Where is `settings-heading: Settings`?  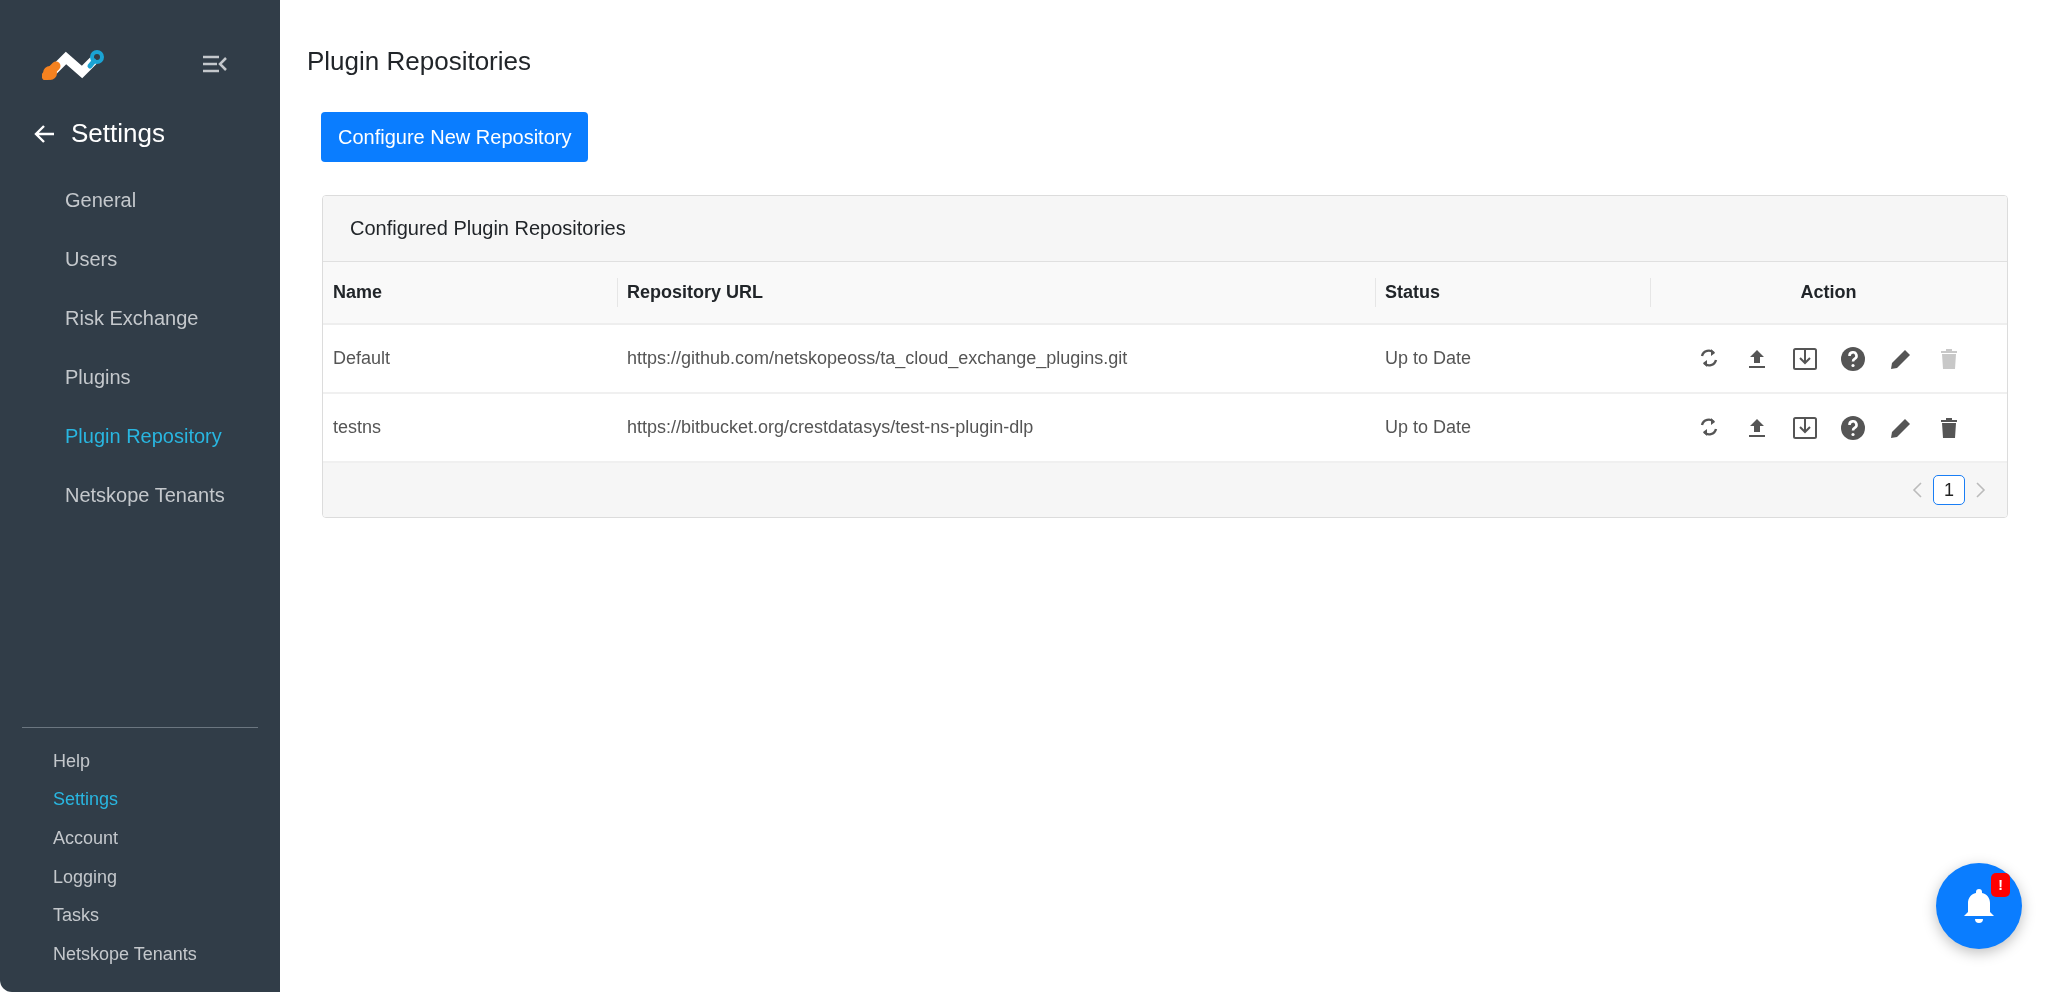 settings-heading: Settings is located at coordinates (118, 133).